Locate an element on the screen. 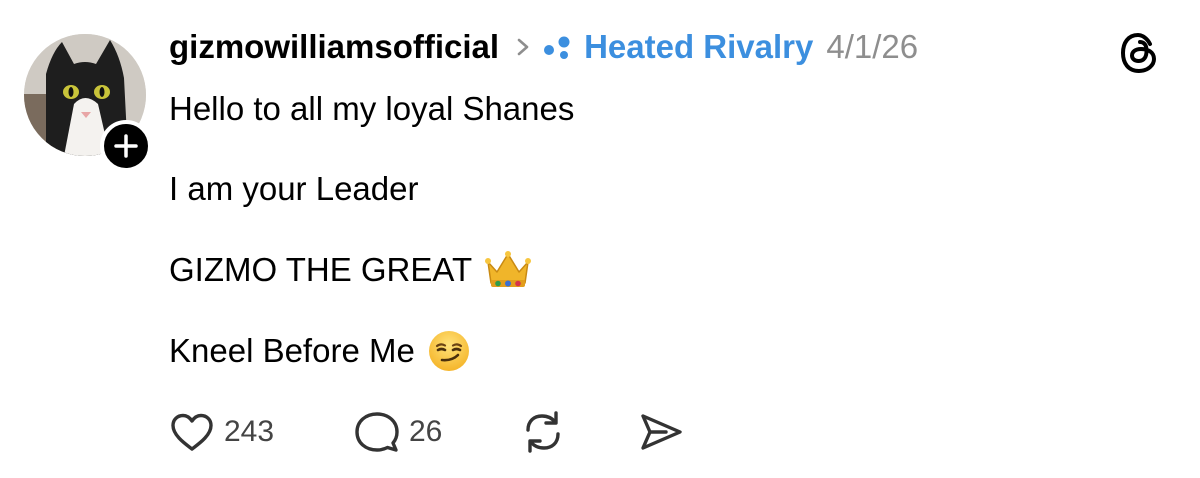 This screenshot has width=1200, height=478. post-text-line: Hello to all my loyal Shanes is located at coordinates (371, 109).